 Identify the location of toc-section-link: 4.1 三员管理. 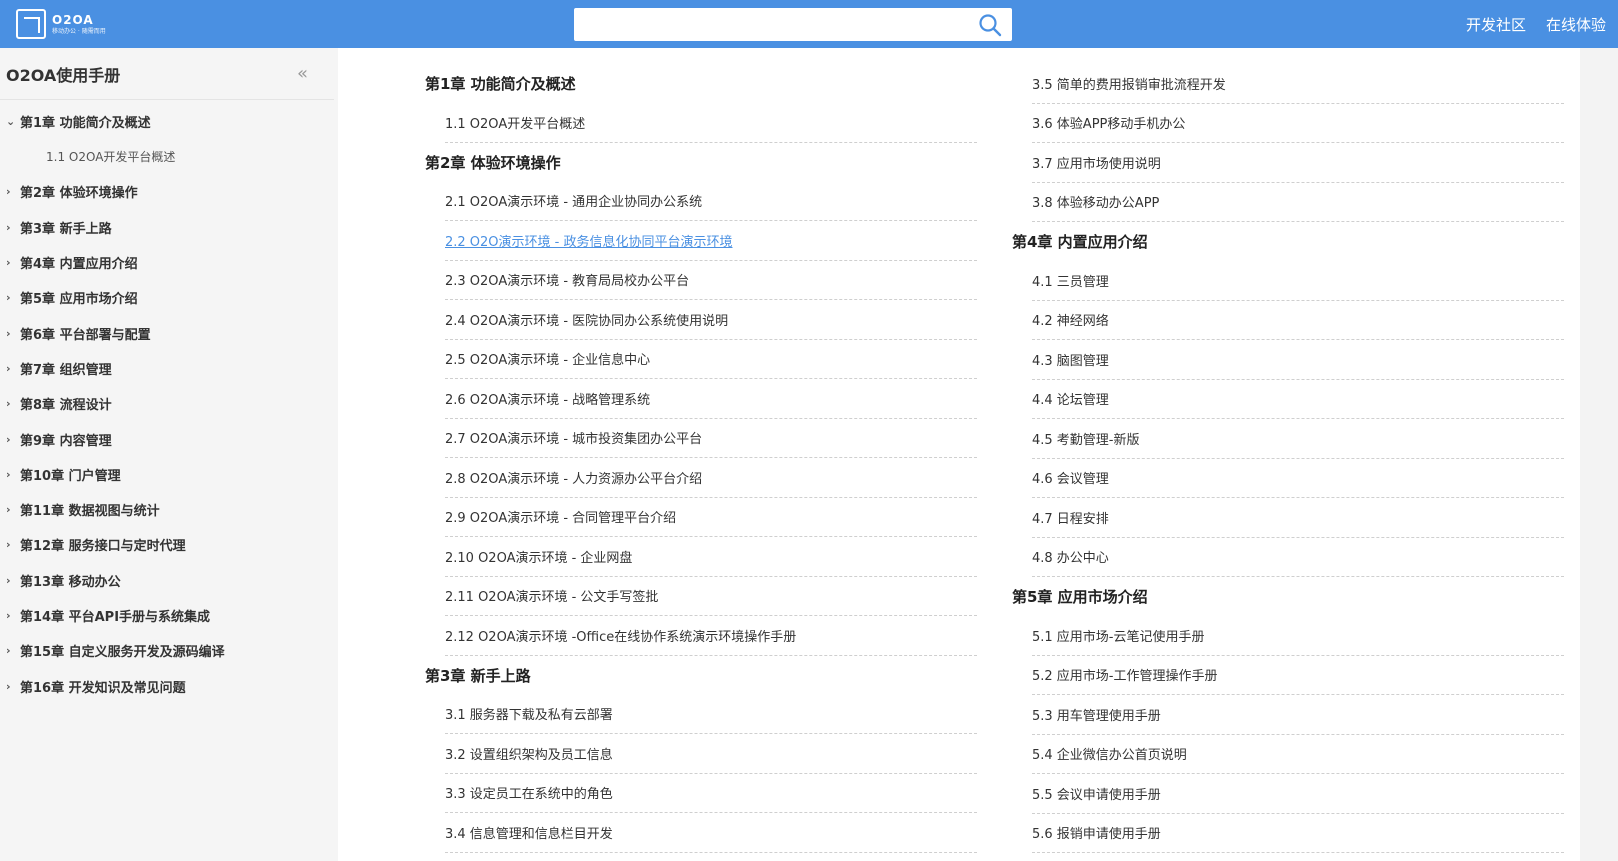
(1298, 281).